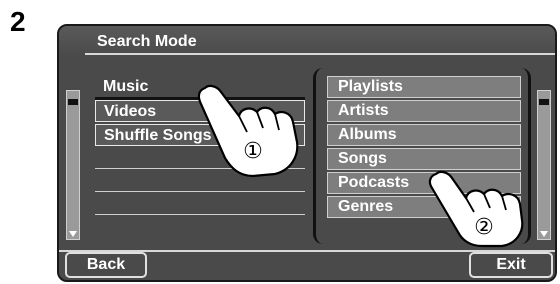 This screenshot has height=284, width=560. I want to click on title-divider, so click(320, 54).